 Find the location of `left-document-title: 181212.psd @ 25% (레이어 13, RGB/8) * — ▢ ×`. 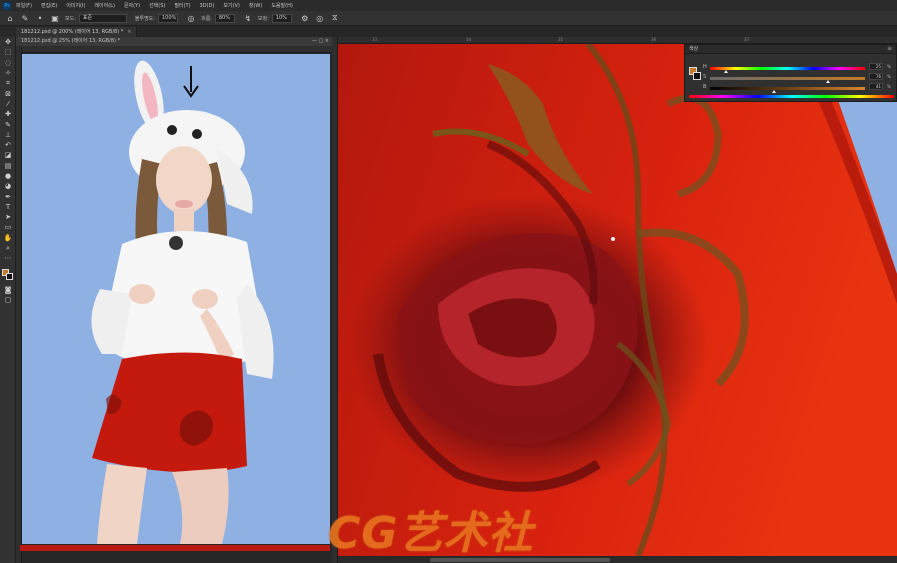

left-document-title: 181212.psd @ 25% (레이어 13, RGB/8) * — ▢ × is located at coordinates (174, 41).